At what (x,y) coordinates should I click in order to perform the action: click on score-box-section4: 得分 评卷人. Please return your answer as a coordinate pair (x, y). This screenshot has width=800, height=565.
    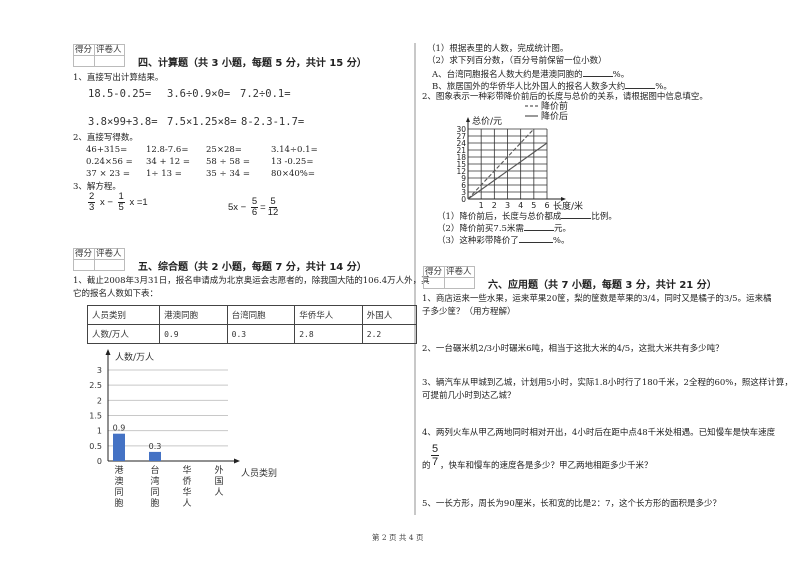
    Looking at the image, I should click on (98, 55).